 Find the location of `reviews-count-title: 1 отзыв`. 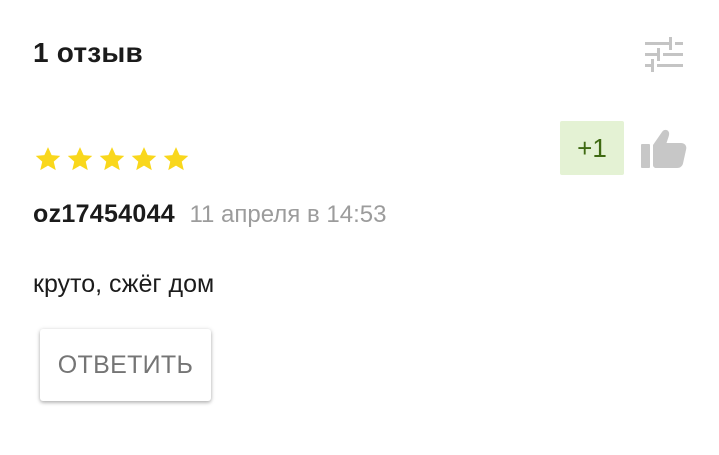

reviews-count-title: 1 отзыв is located at coordinates (88, 52).